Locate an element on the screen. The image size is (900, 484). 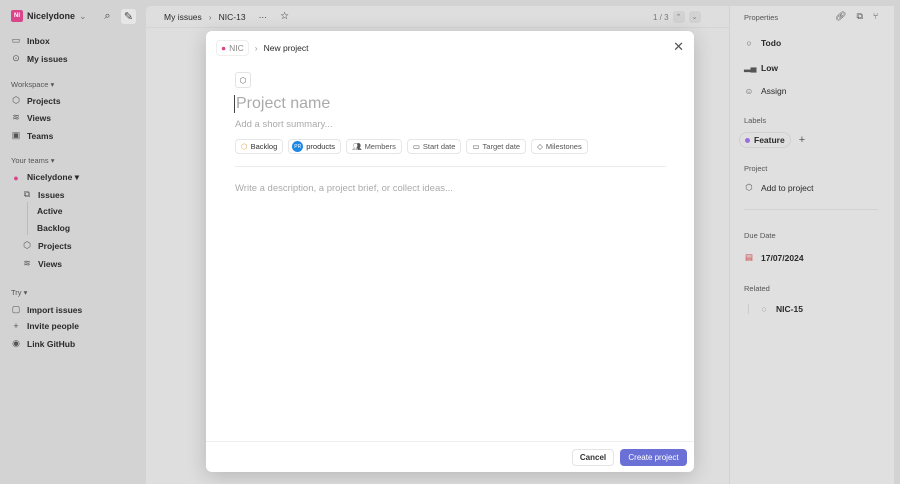
chip-label: Milestones is located at coordinates (563, 146).